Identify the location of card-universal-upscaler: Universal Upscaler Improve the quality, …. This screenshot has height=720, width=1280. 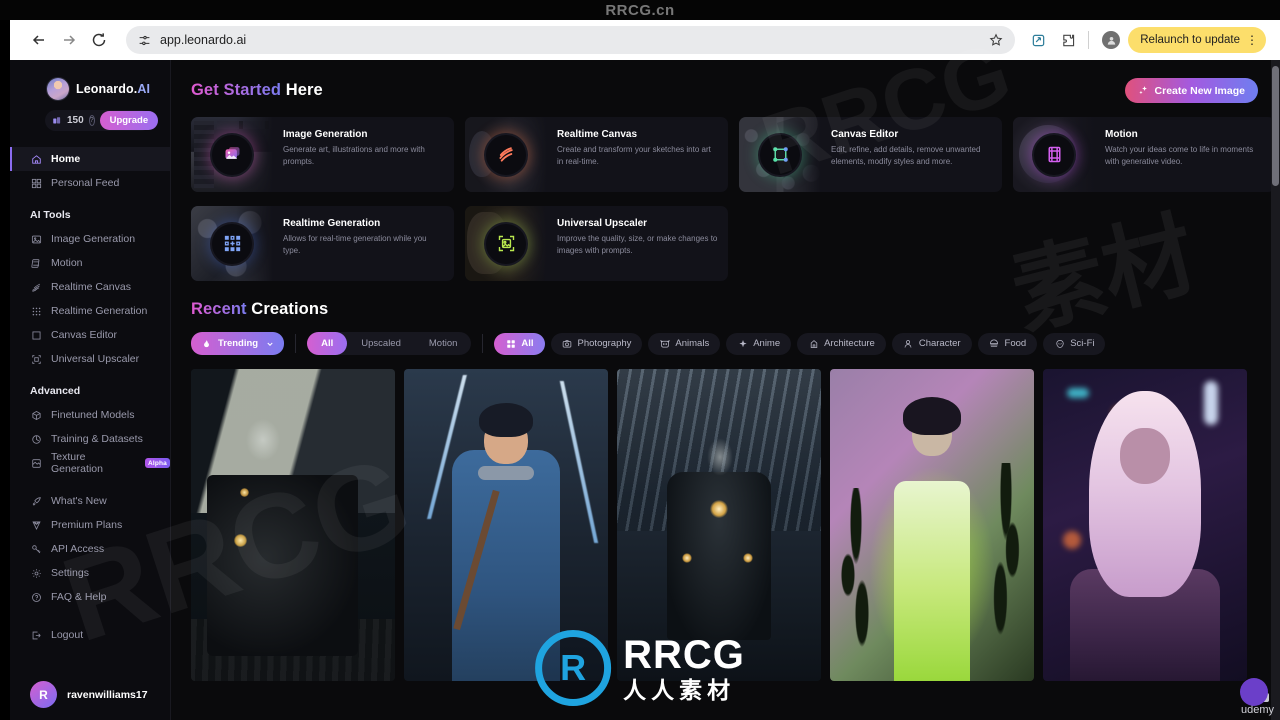
(596, 243).